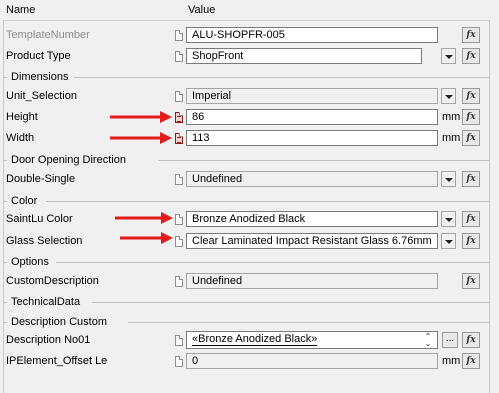 This screenshot has width=499, height=393. What do you see at coordinates (312, 281) in the screenshot?
I see `custom-description-field: Undefined` at bounding box center [312, 281].